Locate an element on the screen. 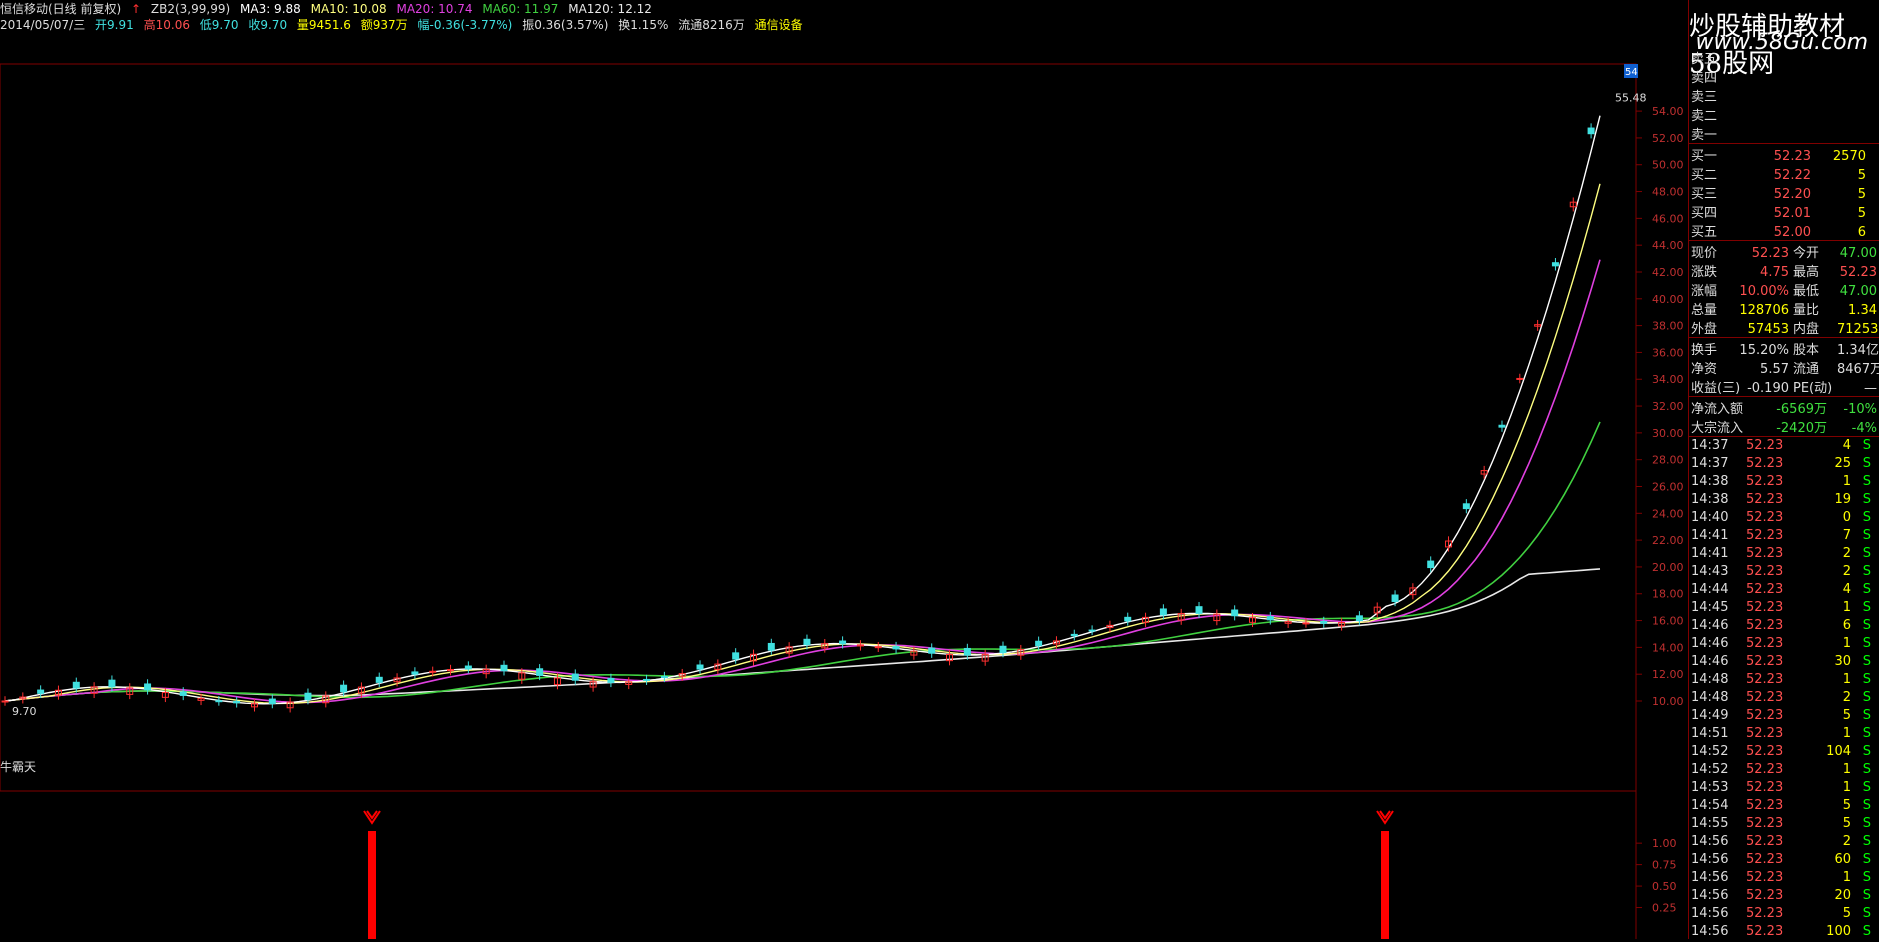 The width and height of the screenshot is (1879, 942). price-tick-label: 42.00 is located at coordinates (1668, 272).